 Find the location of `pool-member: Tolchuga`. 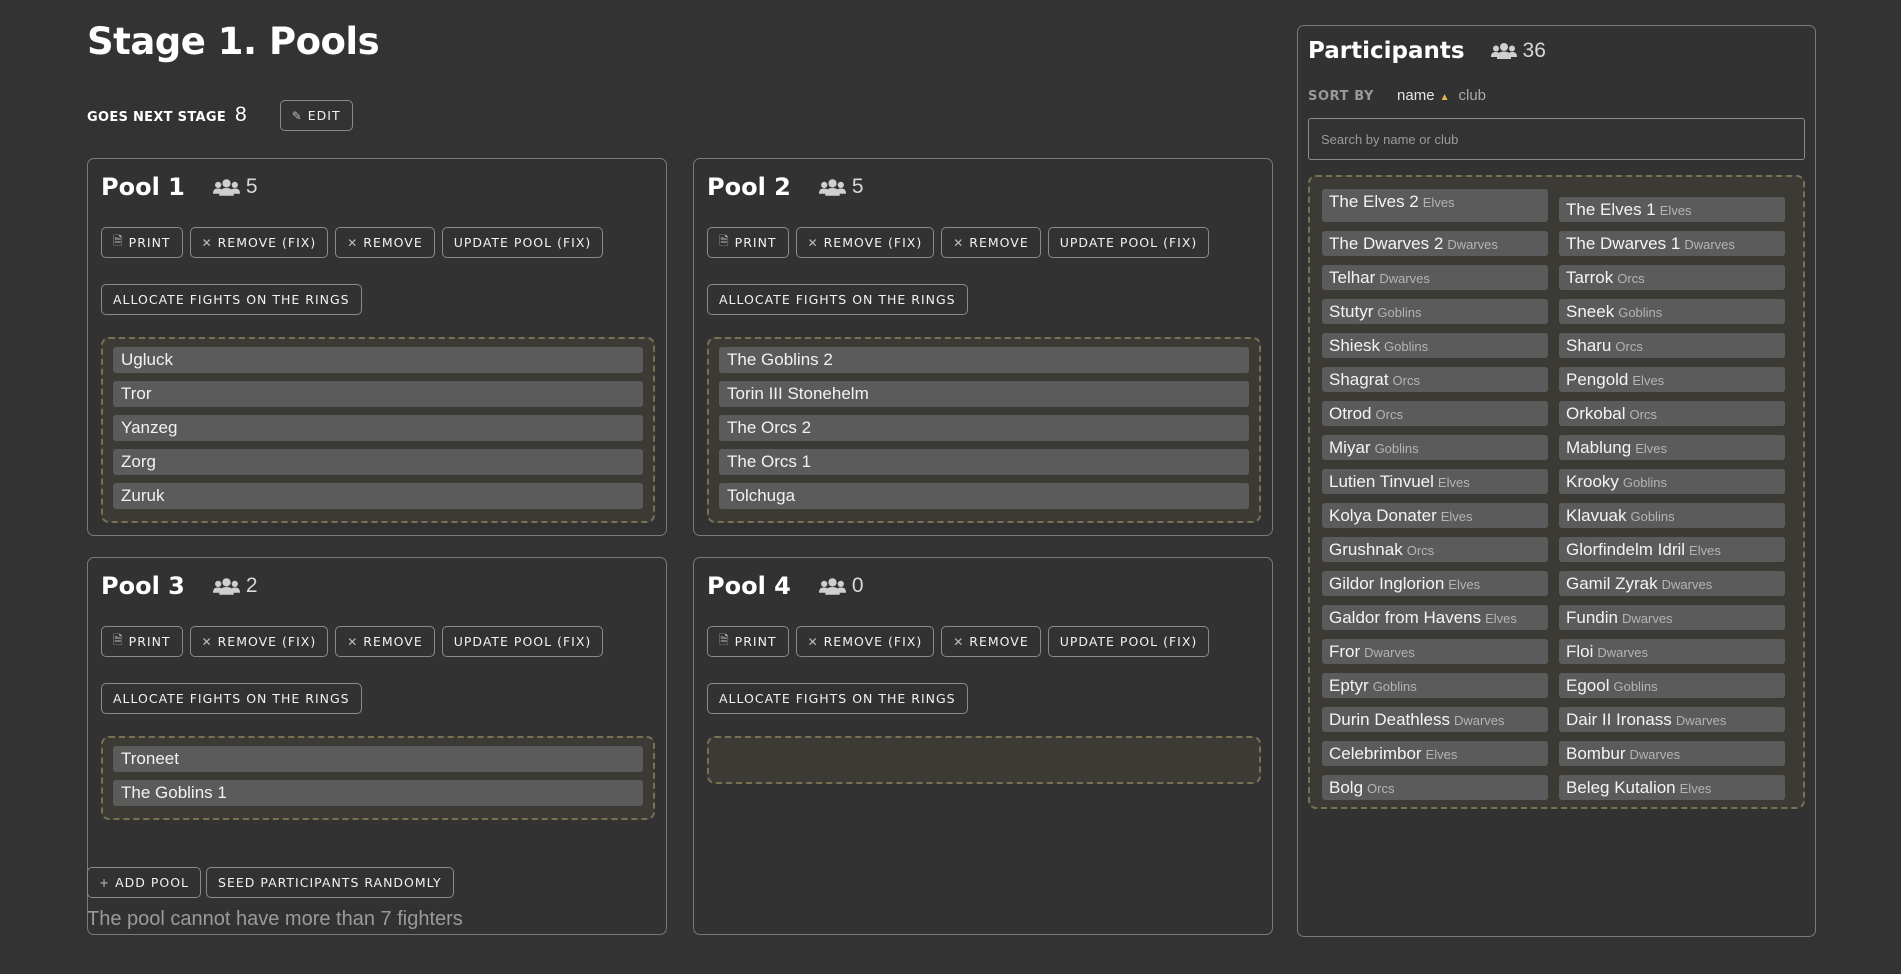

pool-member: Tolchuga is located at coordinates (984, 496).